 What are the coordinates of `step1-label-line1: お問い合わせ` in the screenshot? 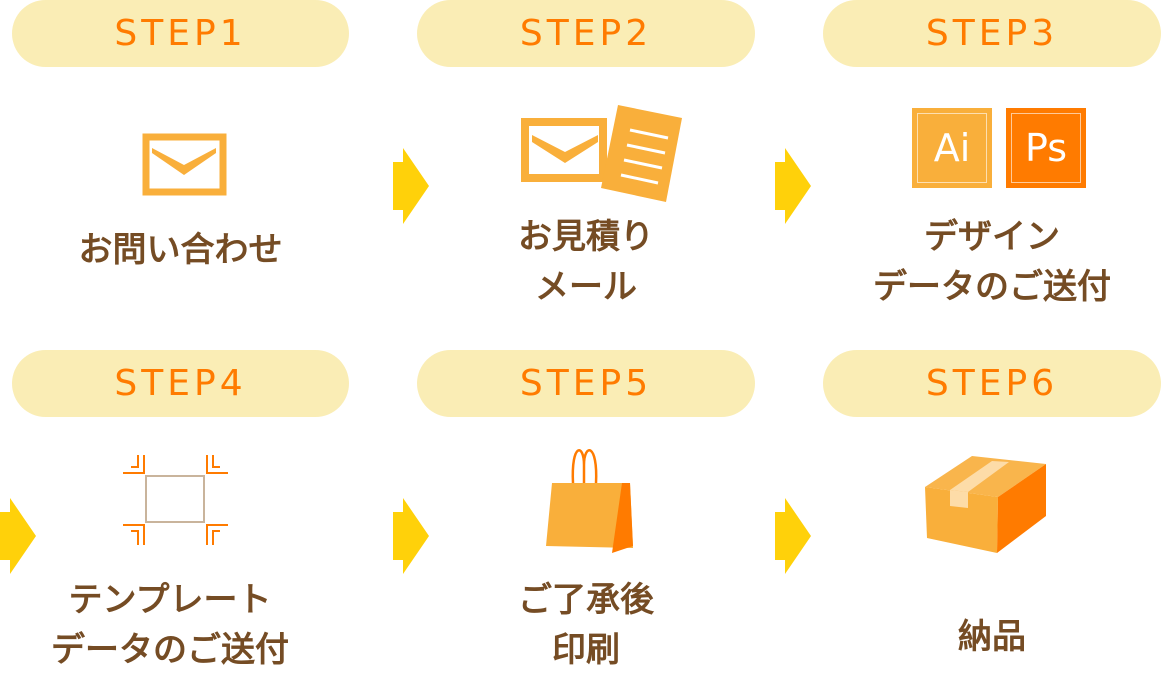 It's located at (180, 250).